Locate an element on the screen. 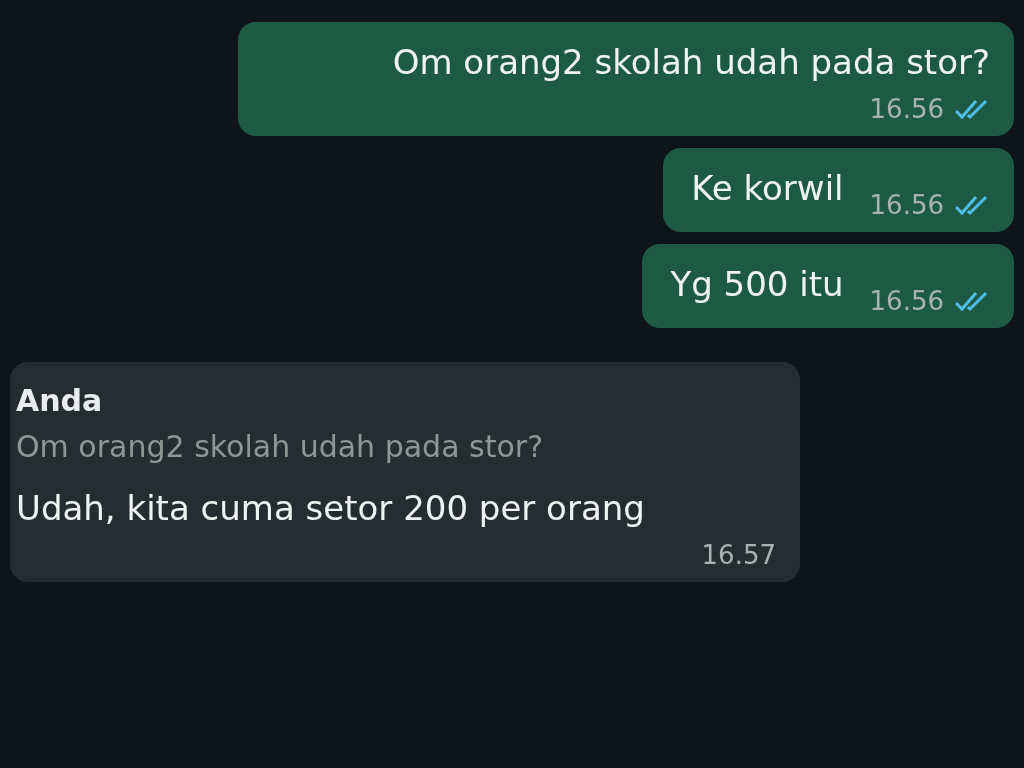 This screenshot has width=1024, height=768. message-text: Om orang2 skolah udah pada stor? is located at coordinates (691, 62).